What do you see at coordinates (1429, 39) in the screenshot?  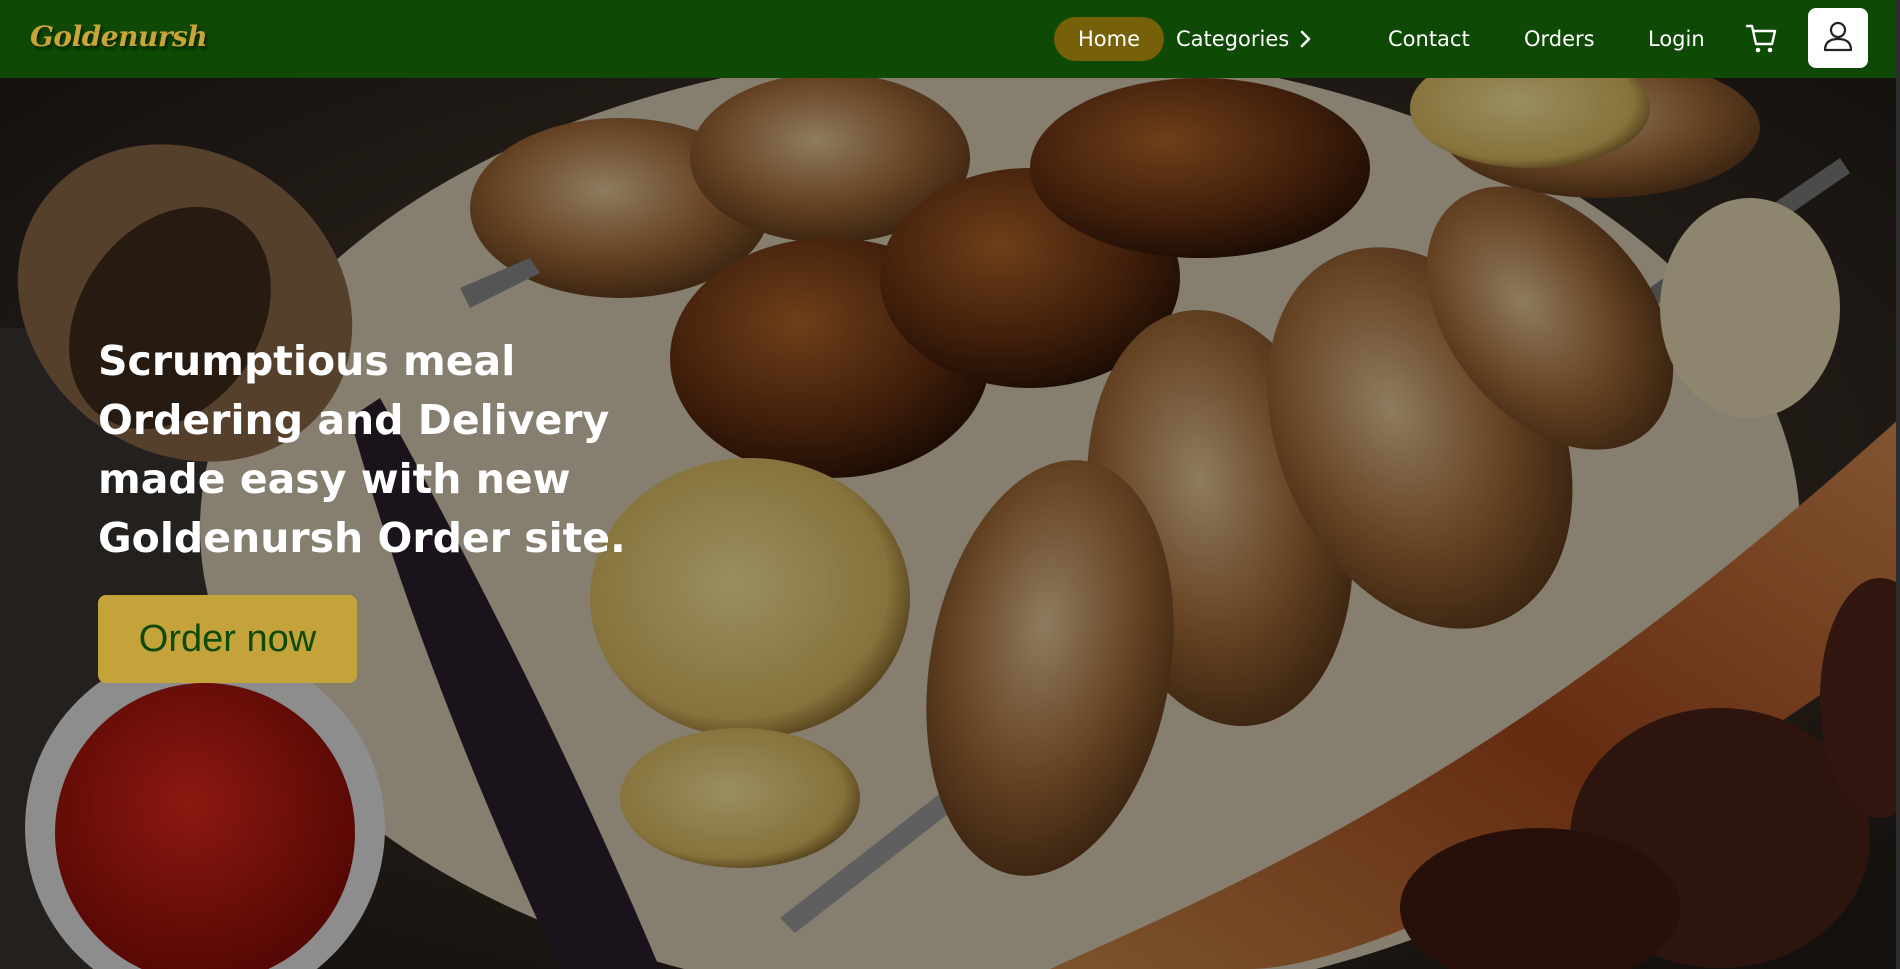 I see `nav-contact-link: Contact` at bounding box center [1429, 39].